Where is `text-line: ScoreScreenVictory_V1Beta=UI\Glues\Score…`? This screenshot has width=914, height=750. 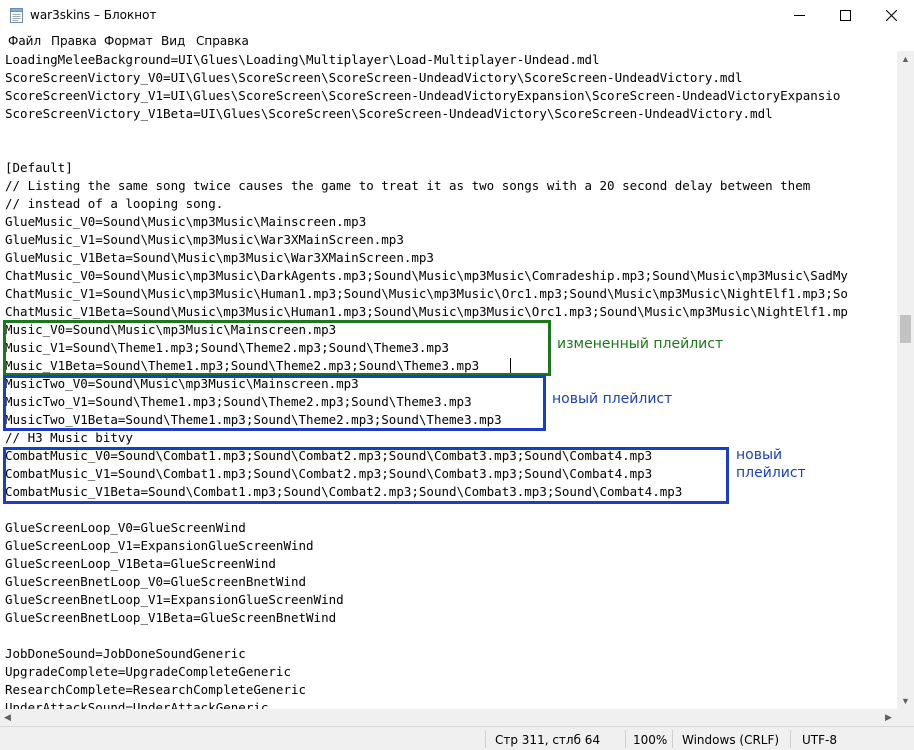
text-line: ScoreScreenVictory_V1Beta=UI\Glues\Score… is located at coordinates (389, 113).